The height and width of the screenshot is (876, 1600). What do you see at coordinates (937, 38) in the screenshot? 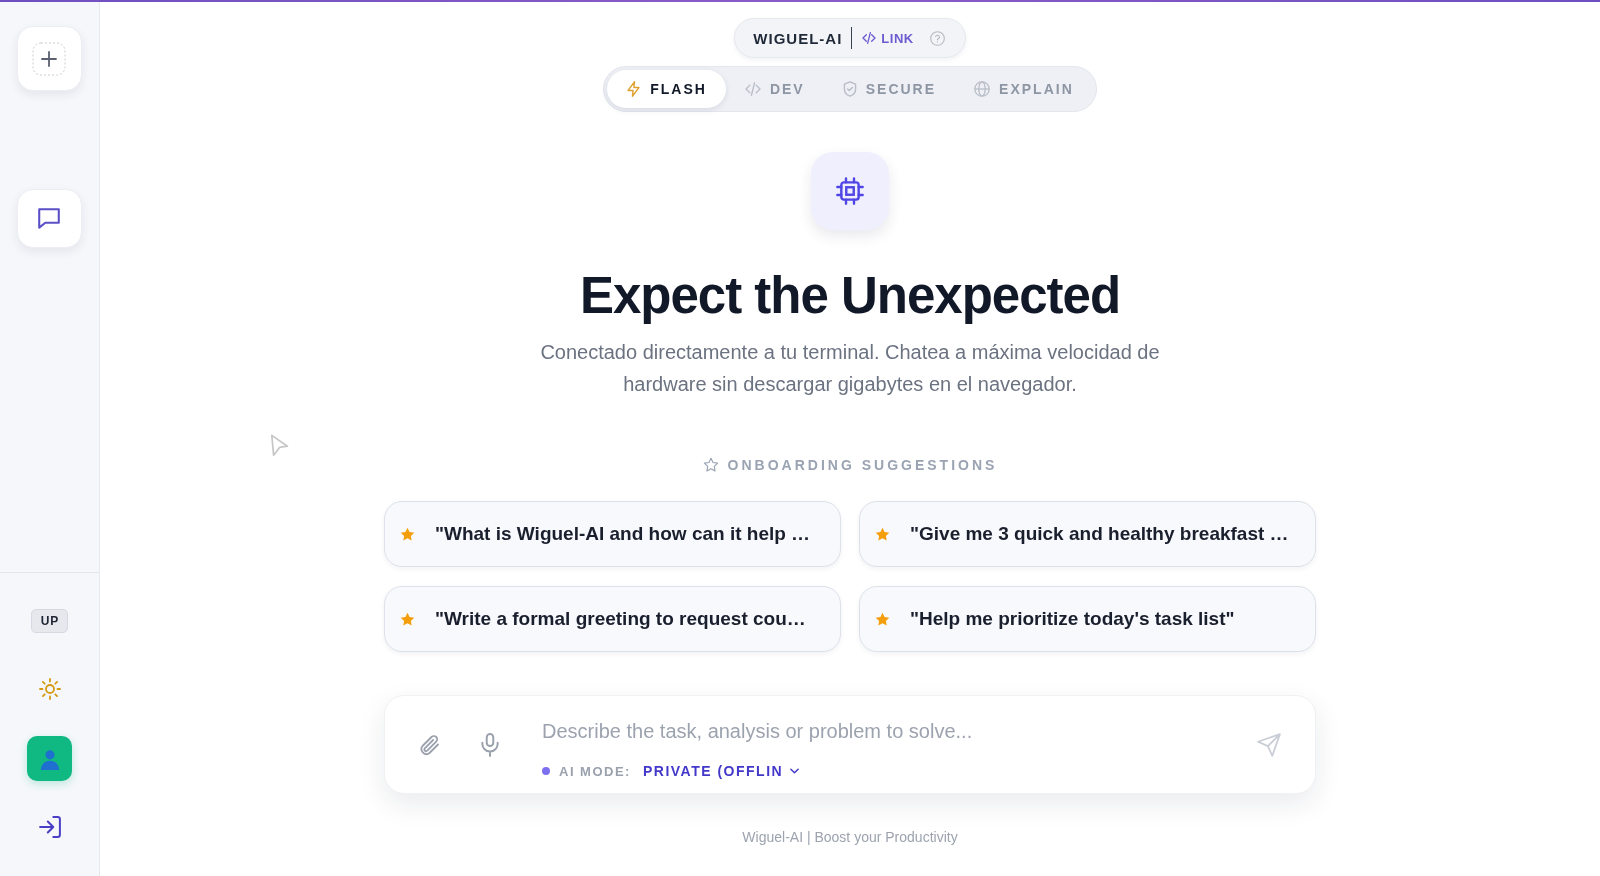
I see `help-icon` at bounding box center [937, 38].